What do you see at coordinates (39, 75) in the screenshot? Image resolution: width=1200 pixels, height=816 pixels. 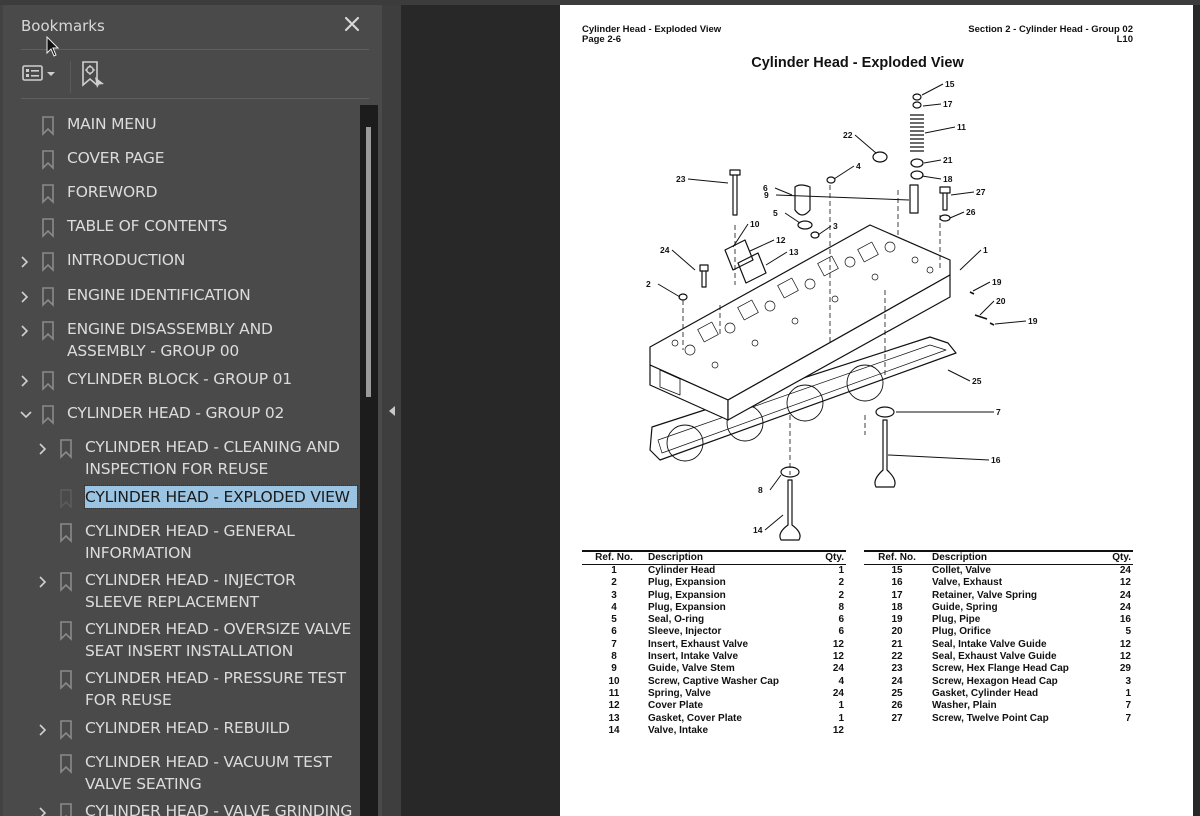 I see `bookmark-options-button` at bounding box center [39, 75].